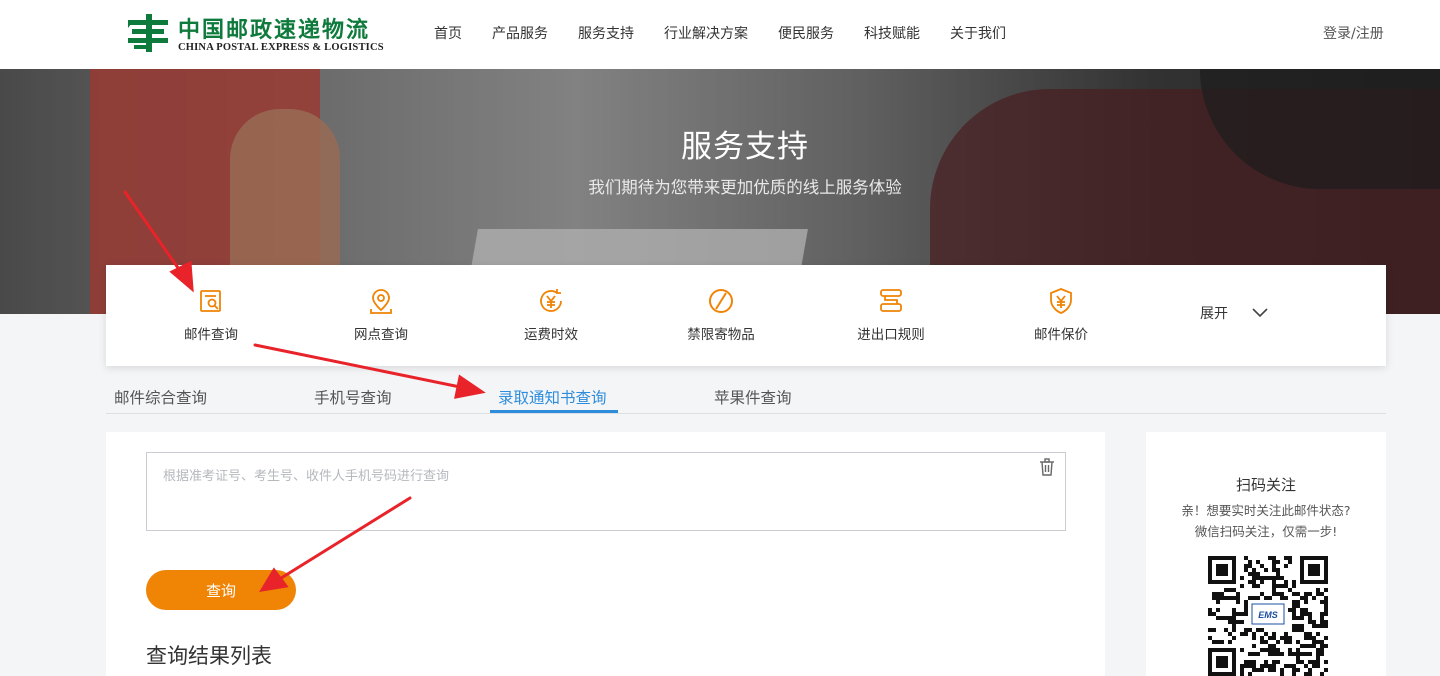 This screenshot has width=1440, height=676. What do you see at coordinates (721, 315) in the screenshot?
I see `service-prohibited-items: 禁限寄物品` at bounding box center [721, 315].